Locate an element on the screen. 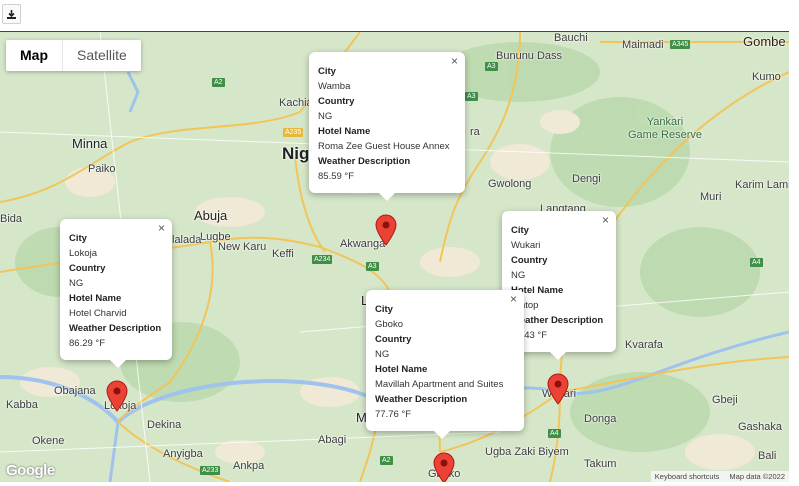  place-label: Gwolong is located at coordinates (510, 184).